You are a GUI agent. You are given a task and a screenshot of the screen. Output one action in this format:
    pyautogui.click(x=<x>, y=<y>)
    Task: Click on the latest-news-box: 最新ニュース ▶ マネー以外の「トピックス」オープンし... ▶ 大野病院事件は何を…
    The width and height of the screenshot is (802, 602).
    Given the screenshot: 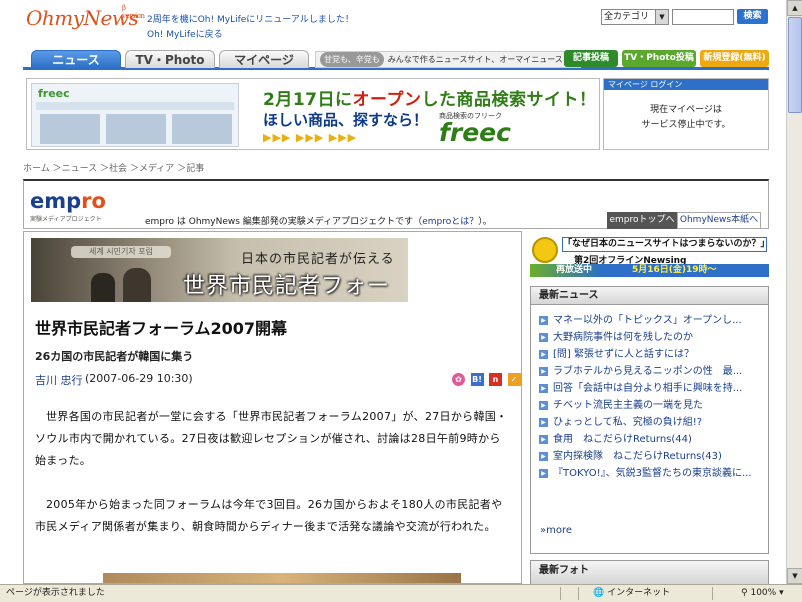 What is the action you would take?
    pyautogui.click(x=649, y=420)
    